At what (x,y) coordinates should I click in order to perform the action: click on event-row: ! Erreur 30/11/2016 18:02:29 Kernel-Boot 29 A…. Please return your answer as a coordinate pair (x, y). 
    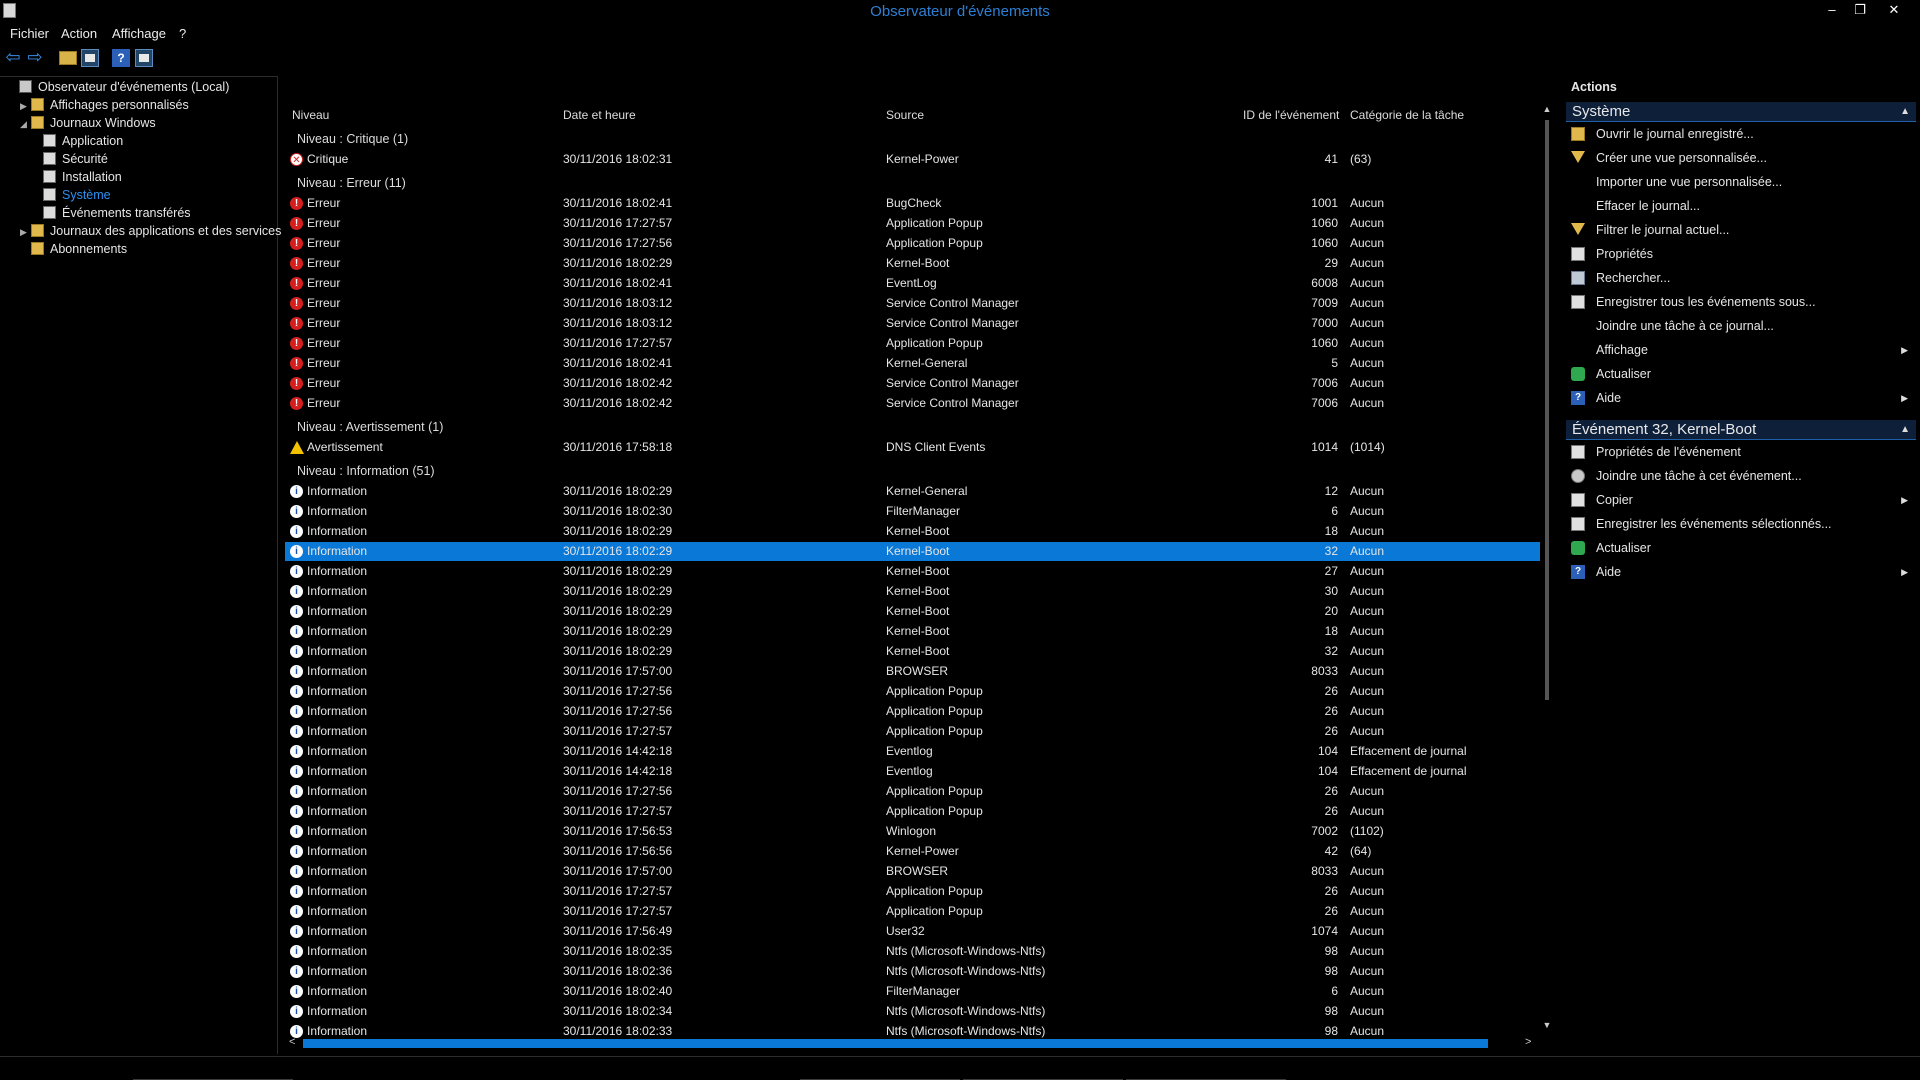
    Looking at the image, I should click on (912, 263).